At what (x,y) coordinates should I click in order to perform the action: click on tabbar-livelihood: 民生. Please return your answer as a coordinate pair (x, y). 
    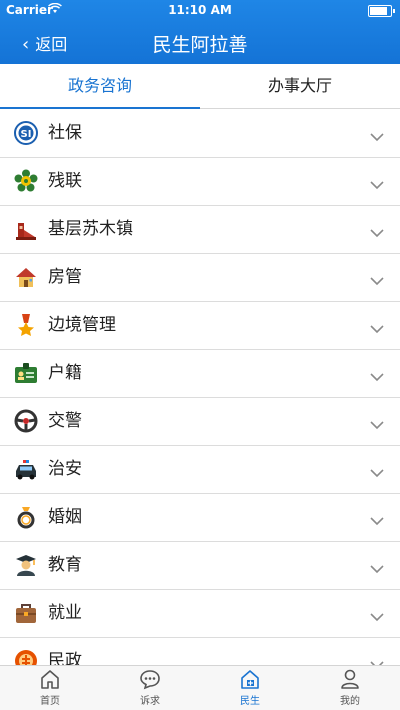
    Looking at the image, I should click on (250, 687).